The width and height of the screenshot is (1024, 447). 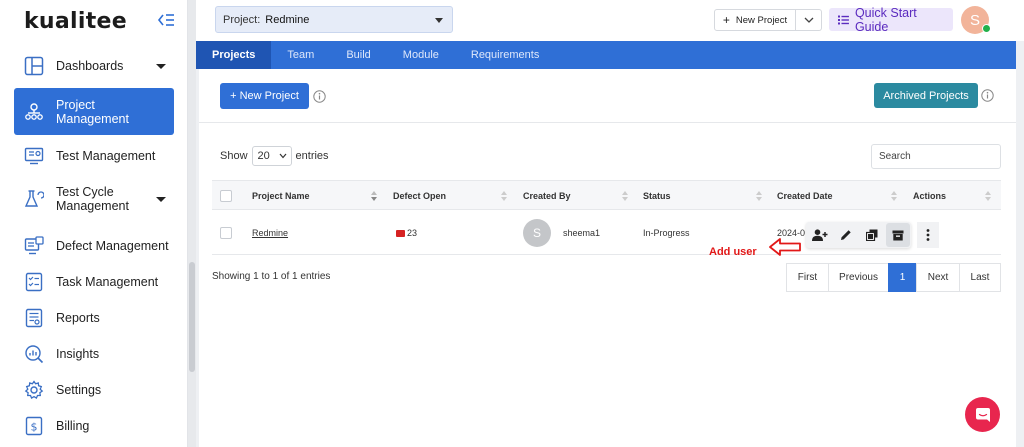 I want to click on sidebar-item-settings: Settings, so click(x=94, y=390).